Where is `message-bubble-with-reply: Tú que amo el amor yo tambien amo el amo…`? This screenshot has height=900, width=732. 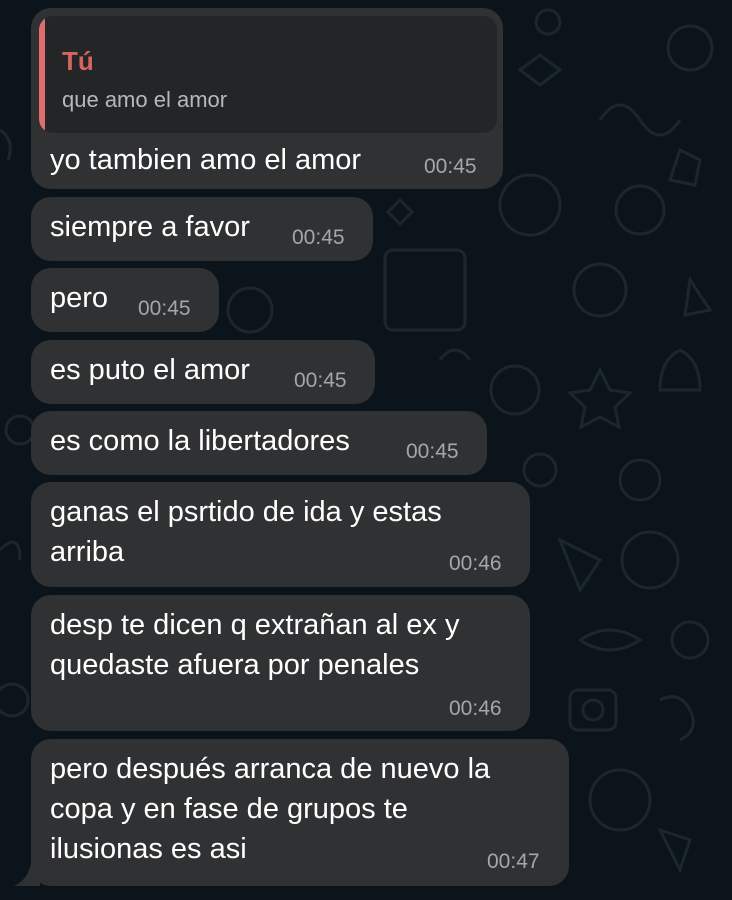 message-bubble-with-reply: Tú que amo el amor yo tambien amo el amo… is located at coordinates (267, 98).